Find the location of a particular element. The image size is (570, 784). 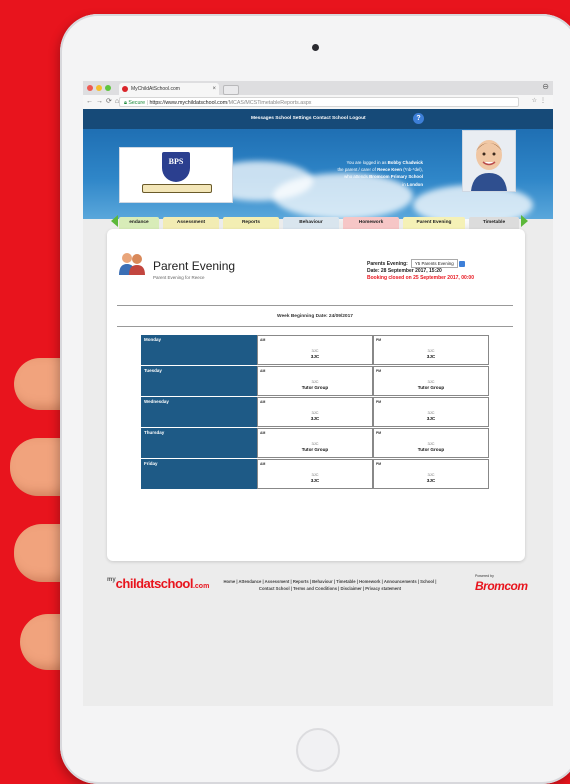

userinfo-prefix-4: in is located at coordinates (404, 184).